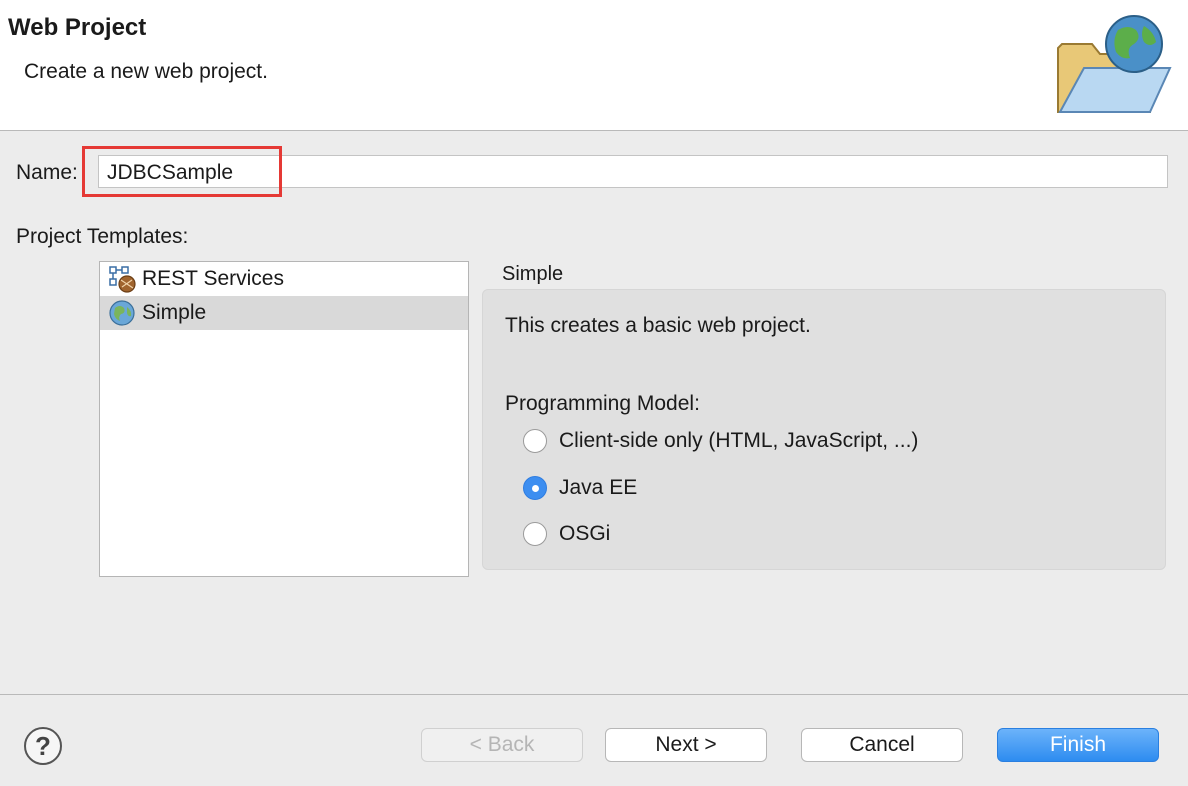 Image resolution: width=1188 pixels, height=786 pixels. What do you see at coordinates (598, 487) in the screenshot?
I see `radio-label: Java EE` at bounding box center [598, 487].